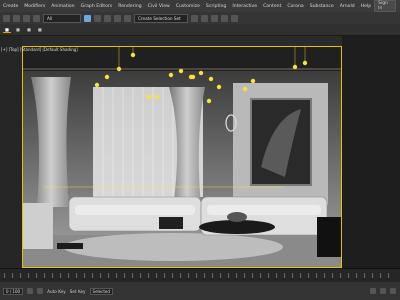 The height and width of the screenshot is (300, 400). What do you see at coordinates (6, 18) in the screenshot?
I see `undo-icon` at bounding box center [6, 18].